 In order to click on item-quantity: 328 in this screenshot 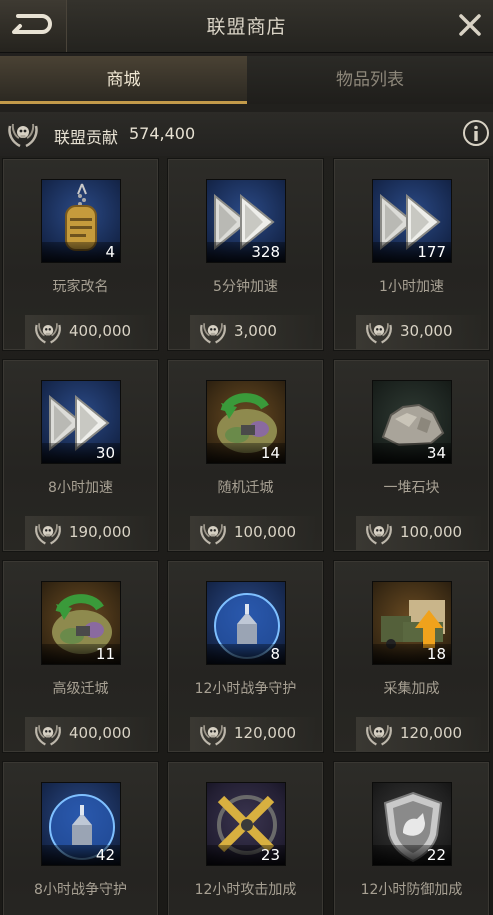, I will do `click(246, 252)`.